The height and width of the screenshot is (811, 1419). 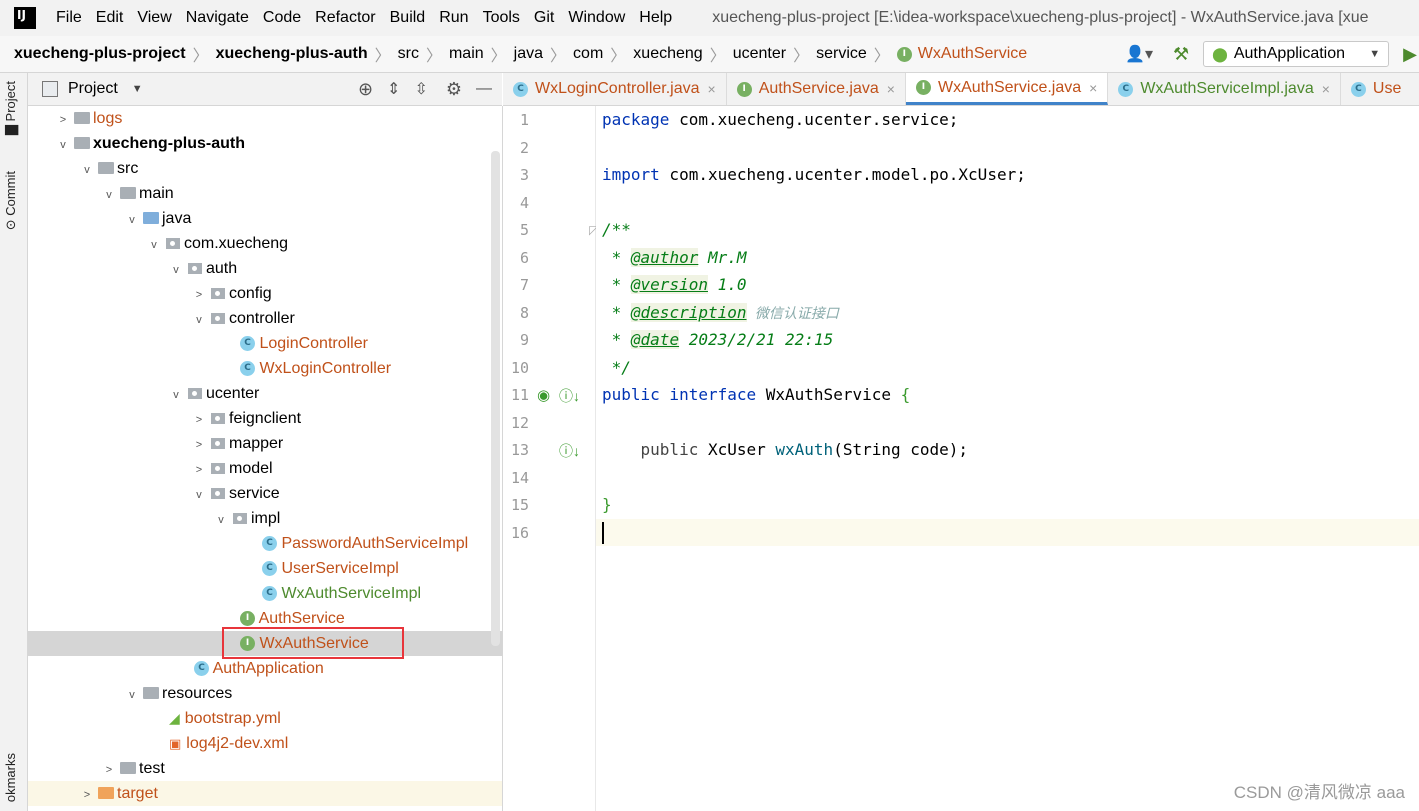 What do you see at coordinates (265, 768) in the screenshot?
I see `tree-node-test: > test` at bounding box center [265, 768].